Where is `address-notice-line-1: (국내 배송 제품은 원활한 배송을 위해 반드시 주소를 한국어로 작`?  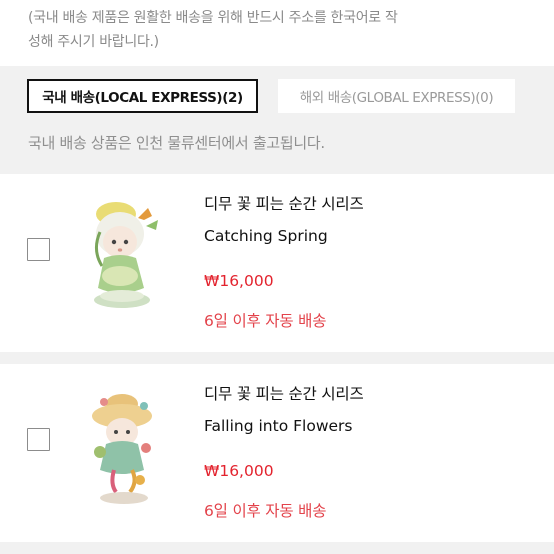
address-notice-line-1: (국내 배송 제품은 원활한 배송을 위해 반드시 주소를 한국어로 작 is located at coordinates (213, 18).